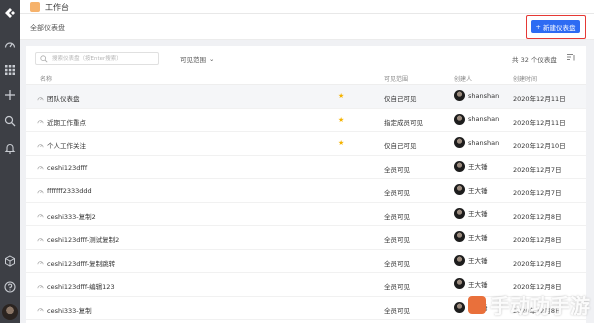 This screenshot has height=323, width=594. I want to click on dashboard-name-text: 近期工作重点, so click(66, 122).